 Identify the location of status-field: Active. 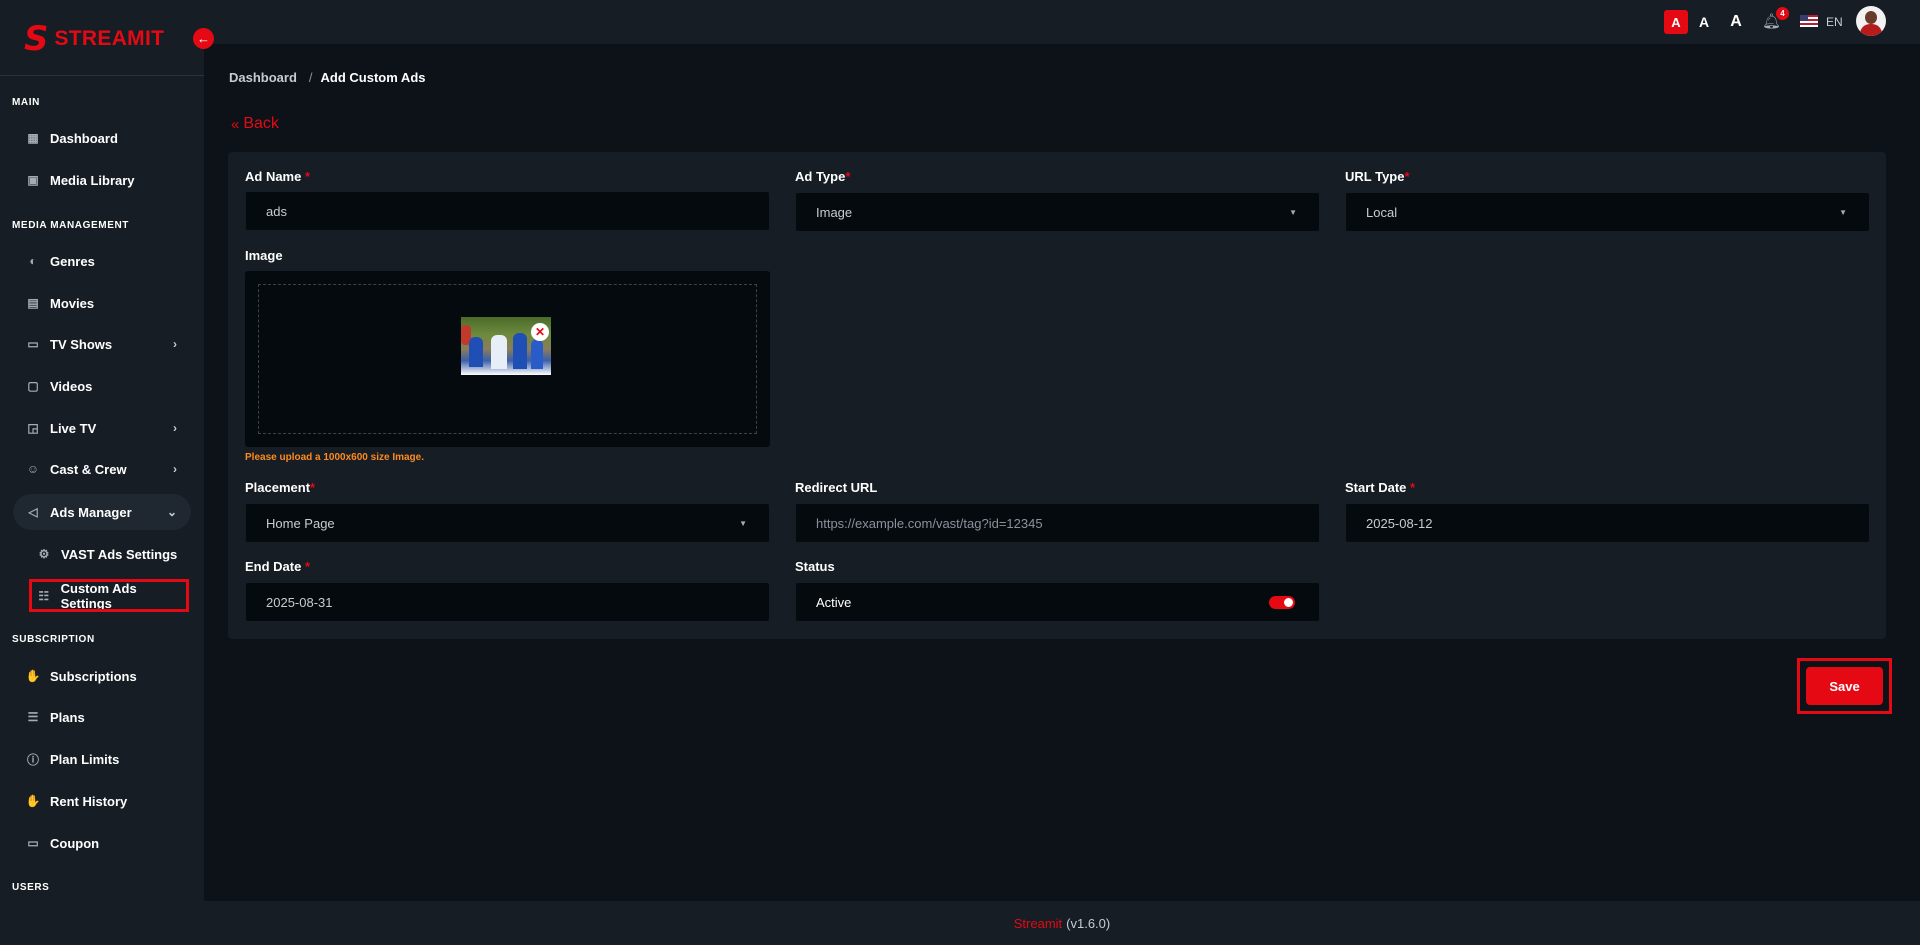
(1057, 602).